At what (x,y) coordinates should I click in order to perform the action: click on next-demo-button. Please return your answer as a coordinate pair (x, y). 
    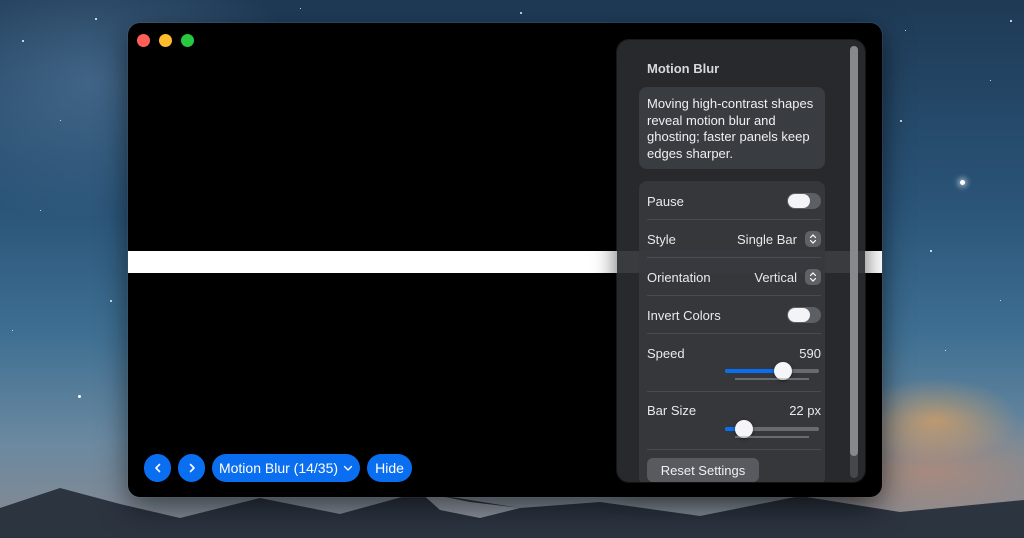
    Looking at the image, I should click on (191, 468).